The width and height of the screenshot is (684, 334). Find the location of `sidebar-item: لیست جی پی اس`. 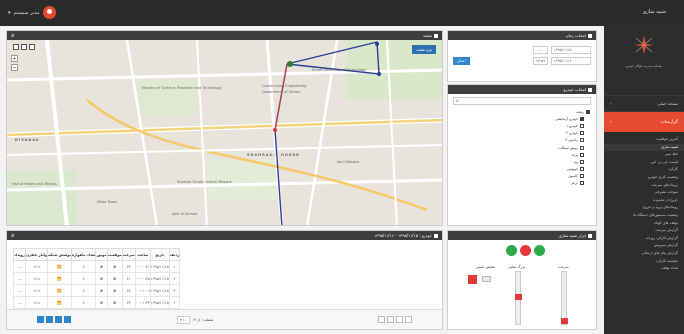

sidebar-item: لیست جی پی اس is located at coordinates (644, 163).